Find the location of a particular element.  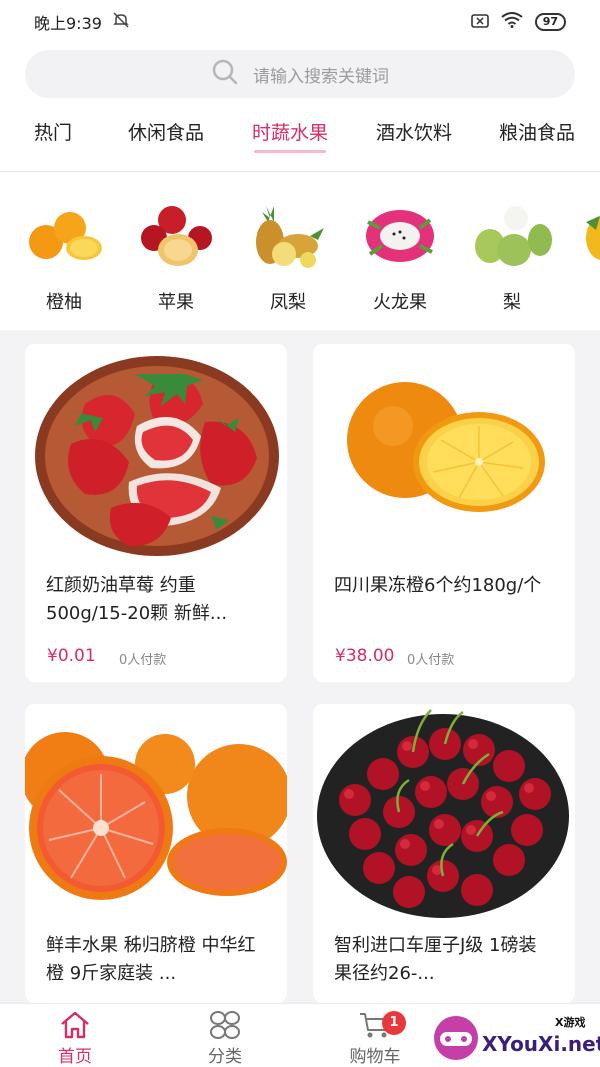

nav-category: 分类 is located at coordinates (225, 1038).